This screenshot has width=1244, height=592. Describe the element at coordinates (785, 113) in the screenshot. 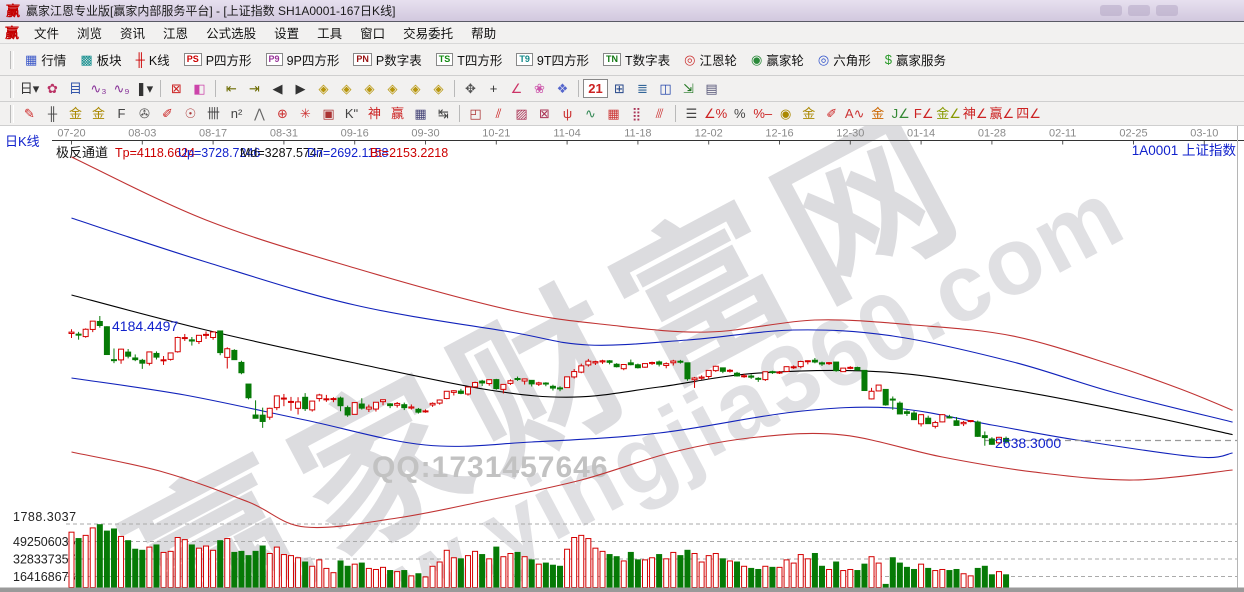

I see `gold-coin-icon: ◉` at that location.